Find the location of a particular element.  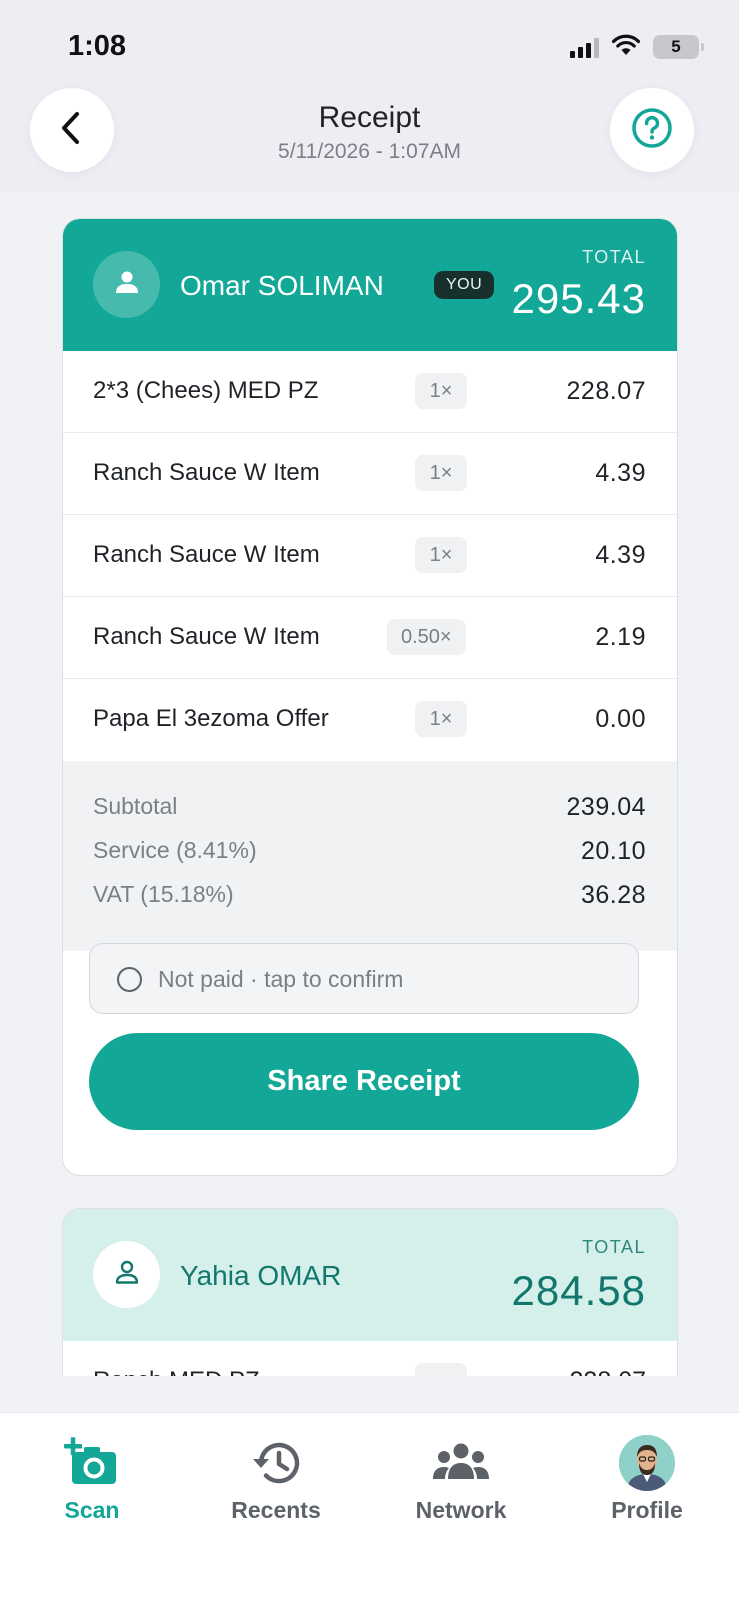

subtotal-label: Subtotal is located at coordinates (135, 806).